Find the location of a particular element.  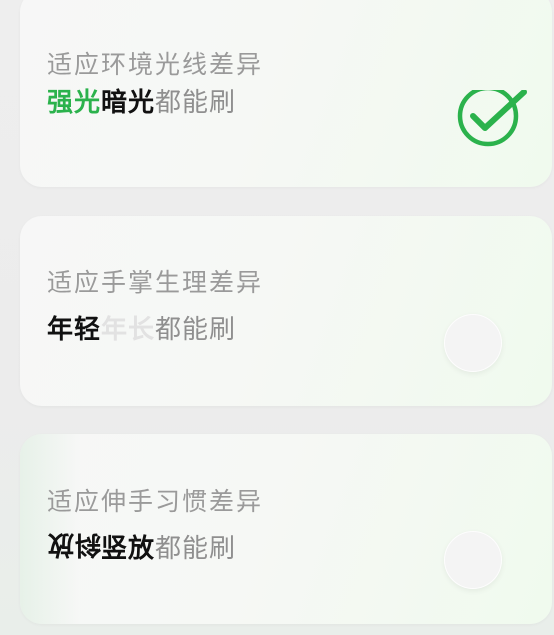

headline-emphasis: 暗光 is located at coordinates (128, 103).